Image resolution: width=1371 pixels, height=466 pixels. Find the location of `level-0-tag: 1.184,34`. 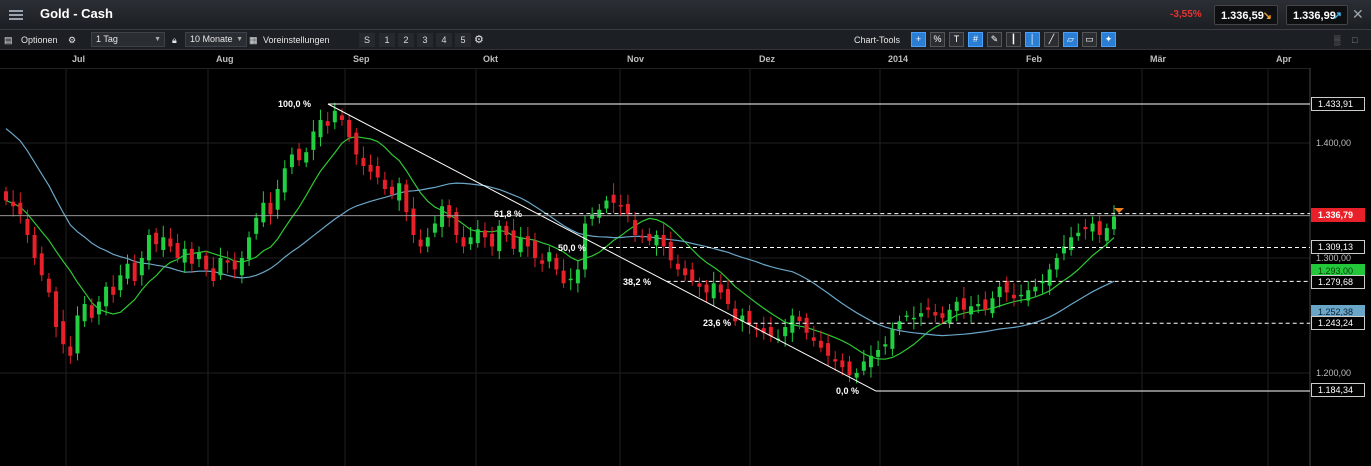

level-0-tag: 1.184,34 is located at coordinates (1338, 390).